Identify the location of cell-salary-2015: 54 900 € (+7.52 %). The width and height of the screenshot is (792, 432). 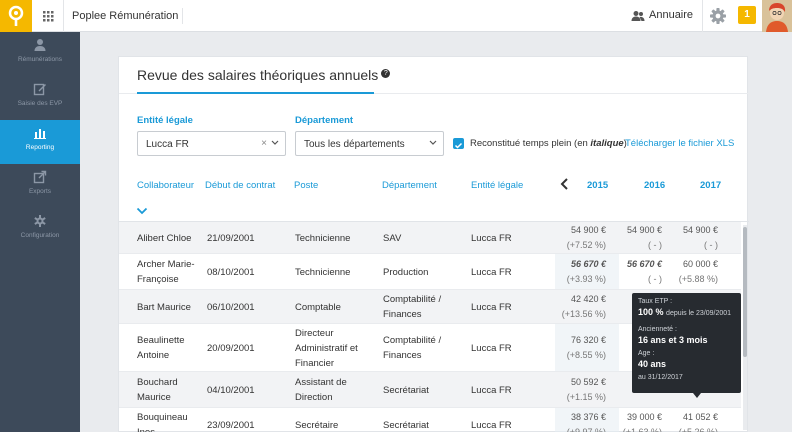
(580, 238).